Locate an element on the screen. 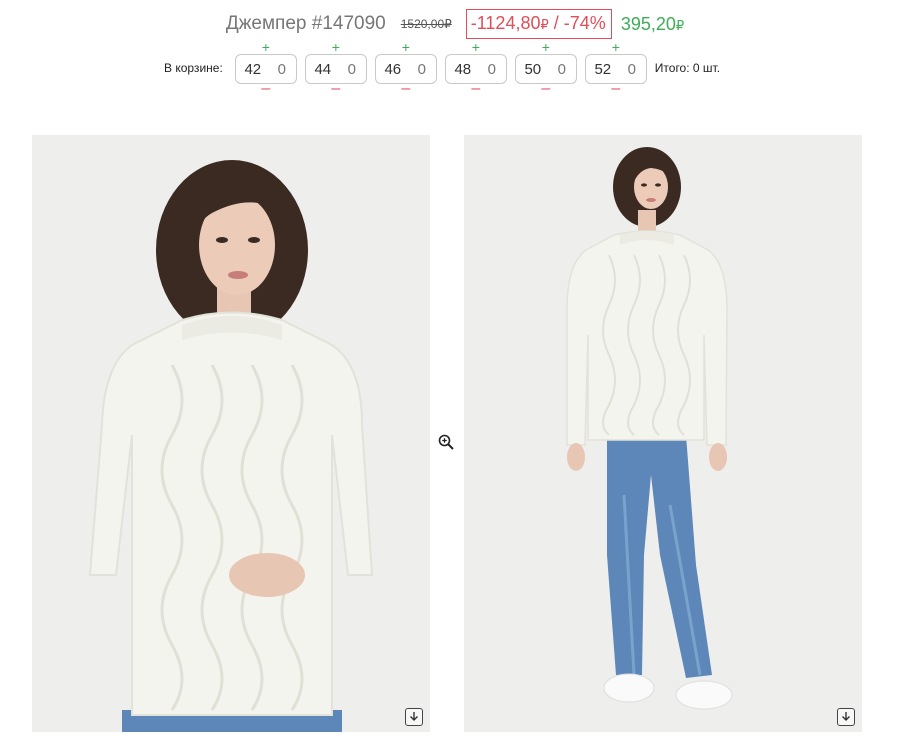  zoom-in-icon is located at coordinates (446, 442).